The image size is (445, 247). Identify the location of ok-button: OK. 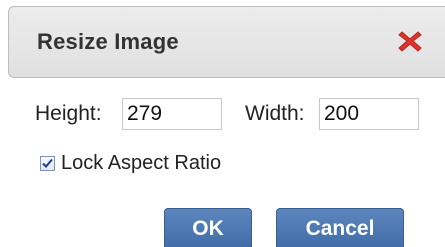
(208, 227).